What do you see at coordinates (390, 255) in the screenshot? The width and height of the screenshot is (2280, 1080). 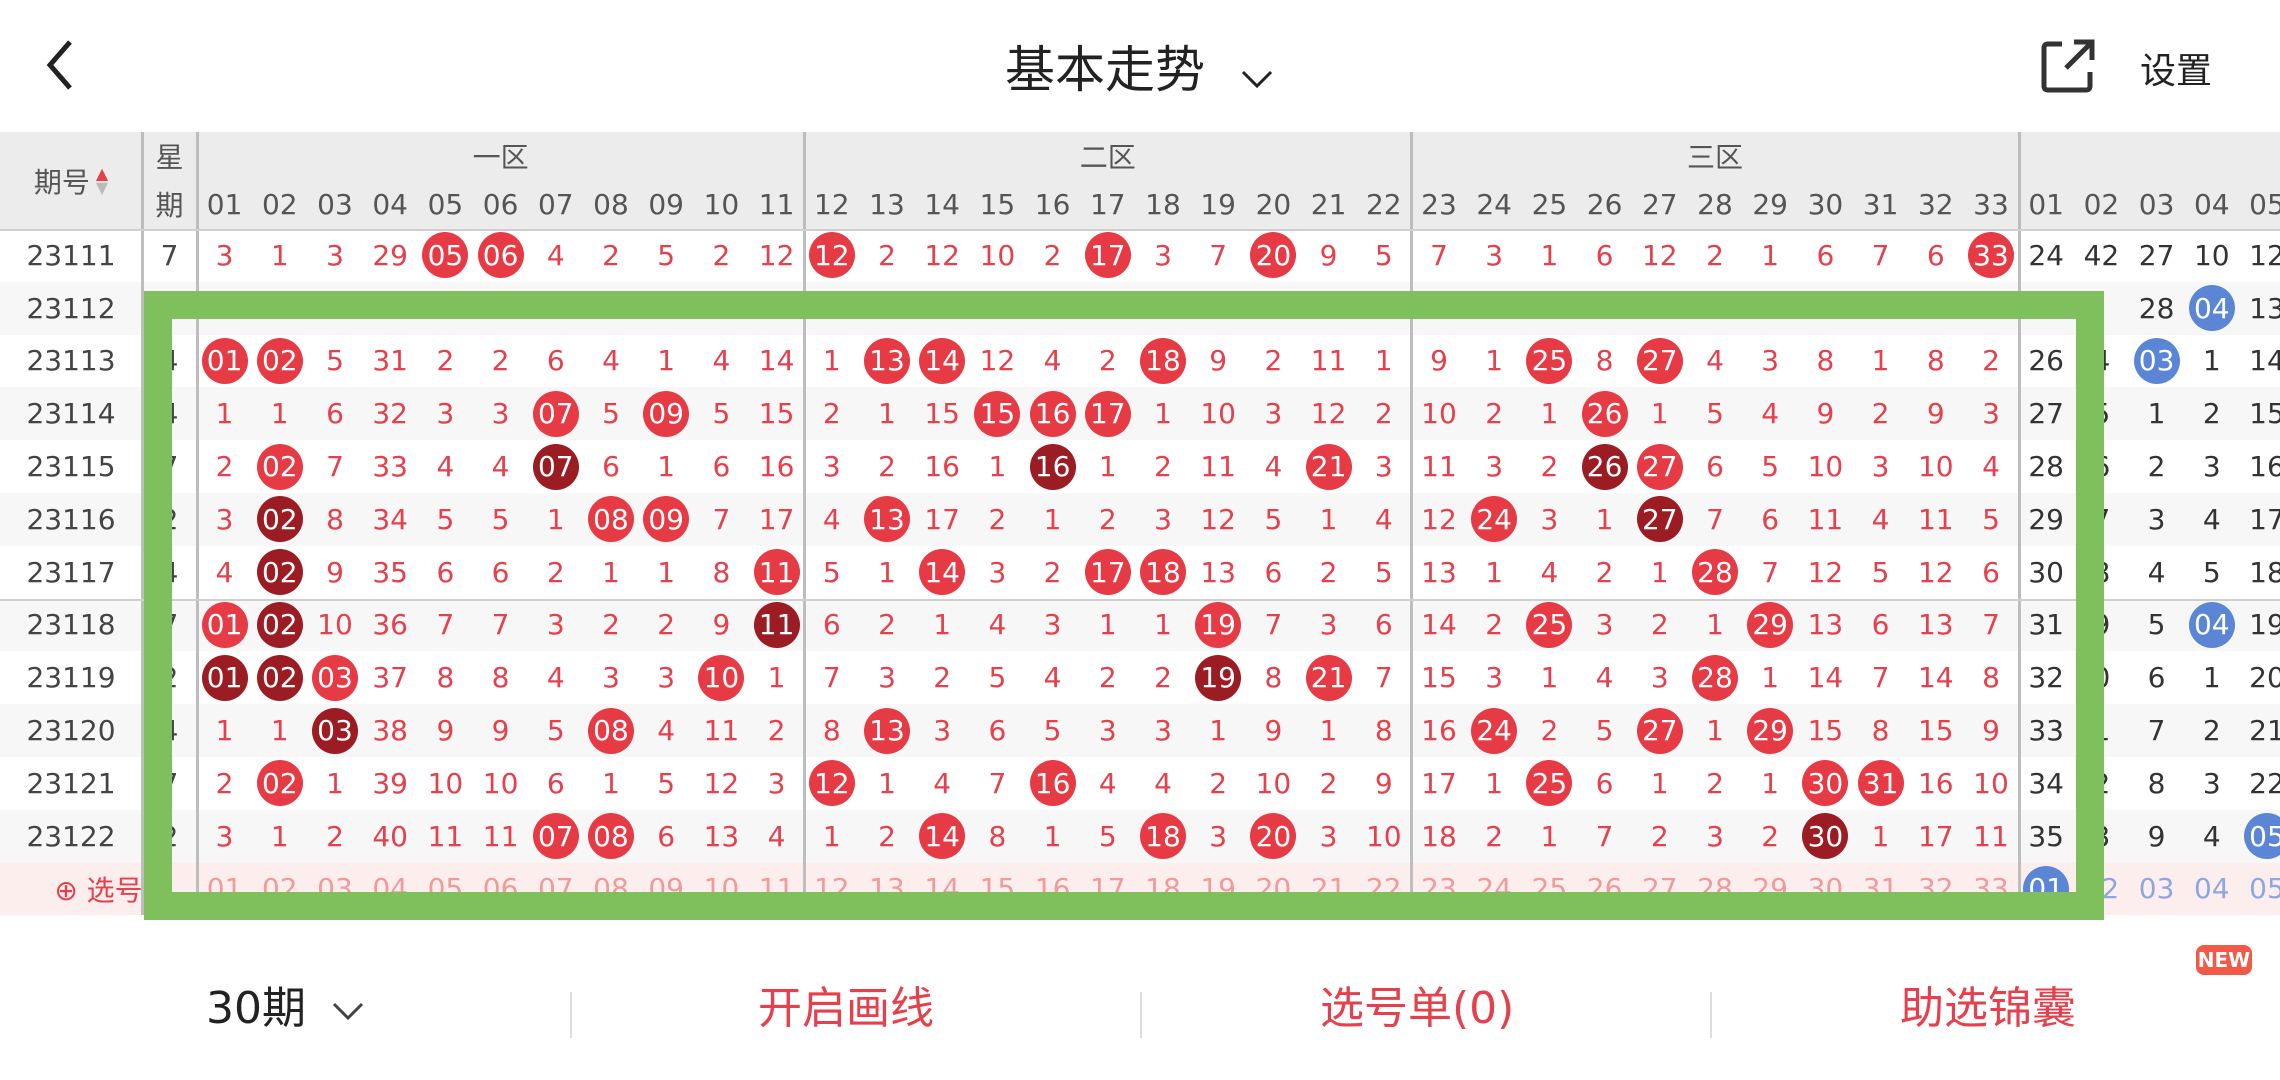 I see `red-number-cell: 29` at bounding box center [390, 255].